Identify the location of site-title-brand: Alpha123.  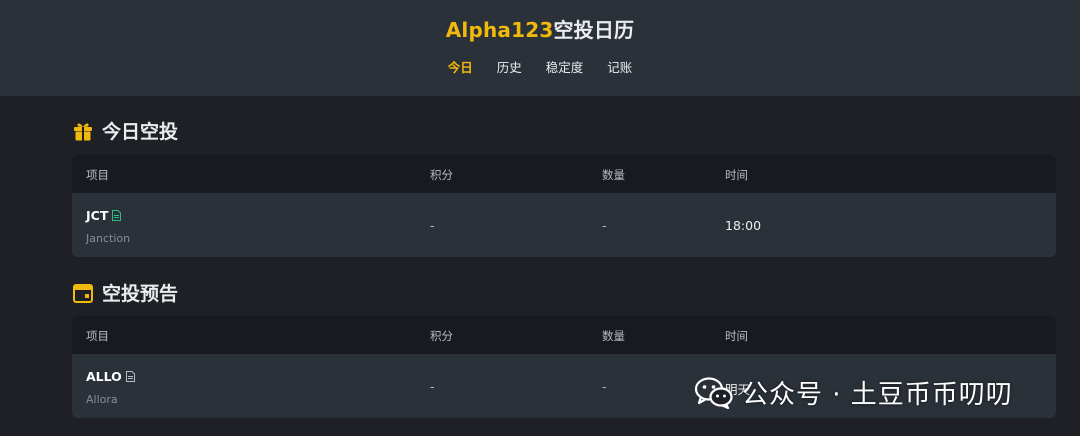
(499, 30).